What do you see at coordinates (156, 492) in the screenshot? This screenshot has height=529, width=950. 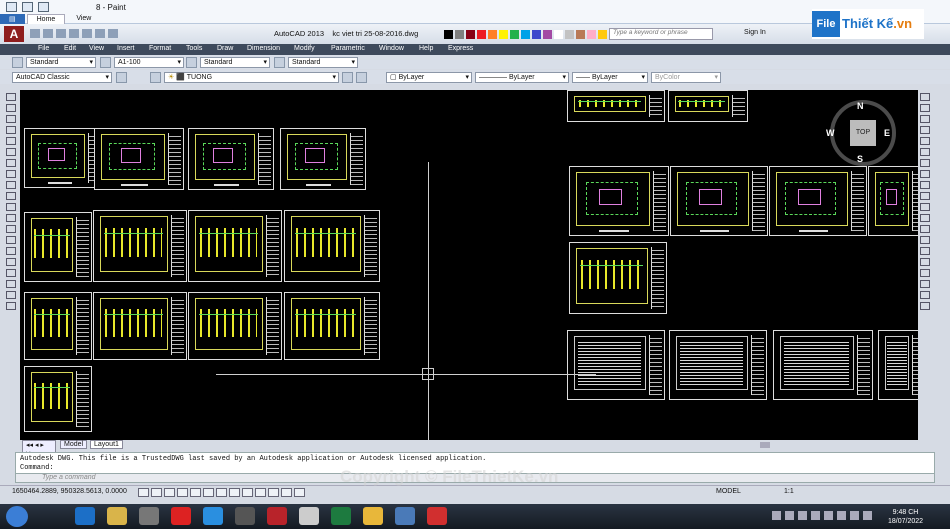 I see `grid-icon` at bounding box center [156, 492].